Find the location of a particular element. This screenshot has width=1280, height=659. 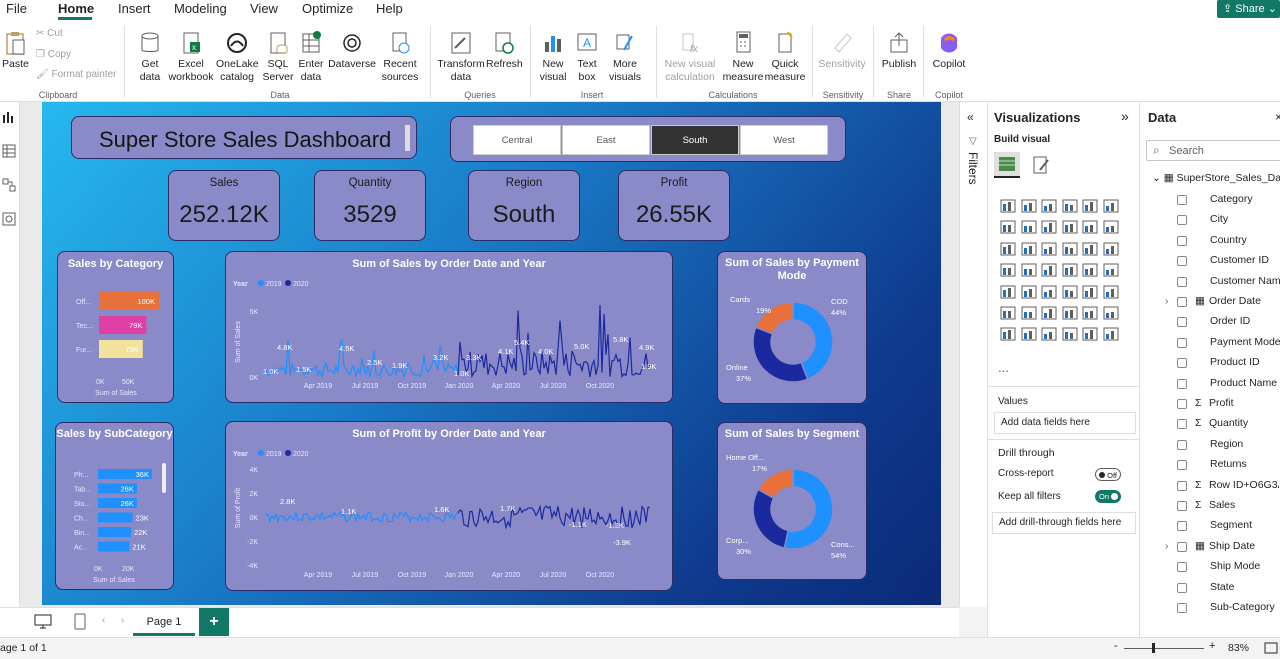

stacked-bar-visual-icon is located at coordinates (1009, 207).